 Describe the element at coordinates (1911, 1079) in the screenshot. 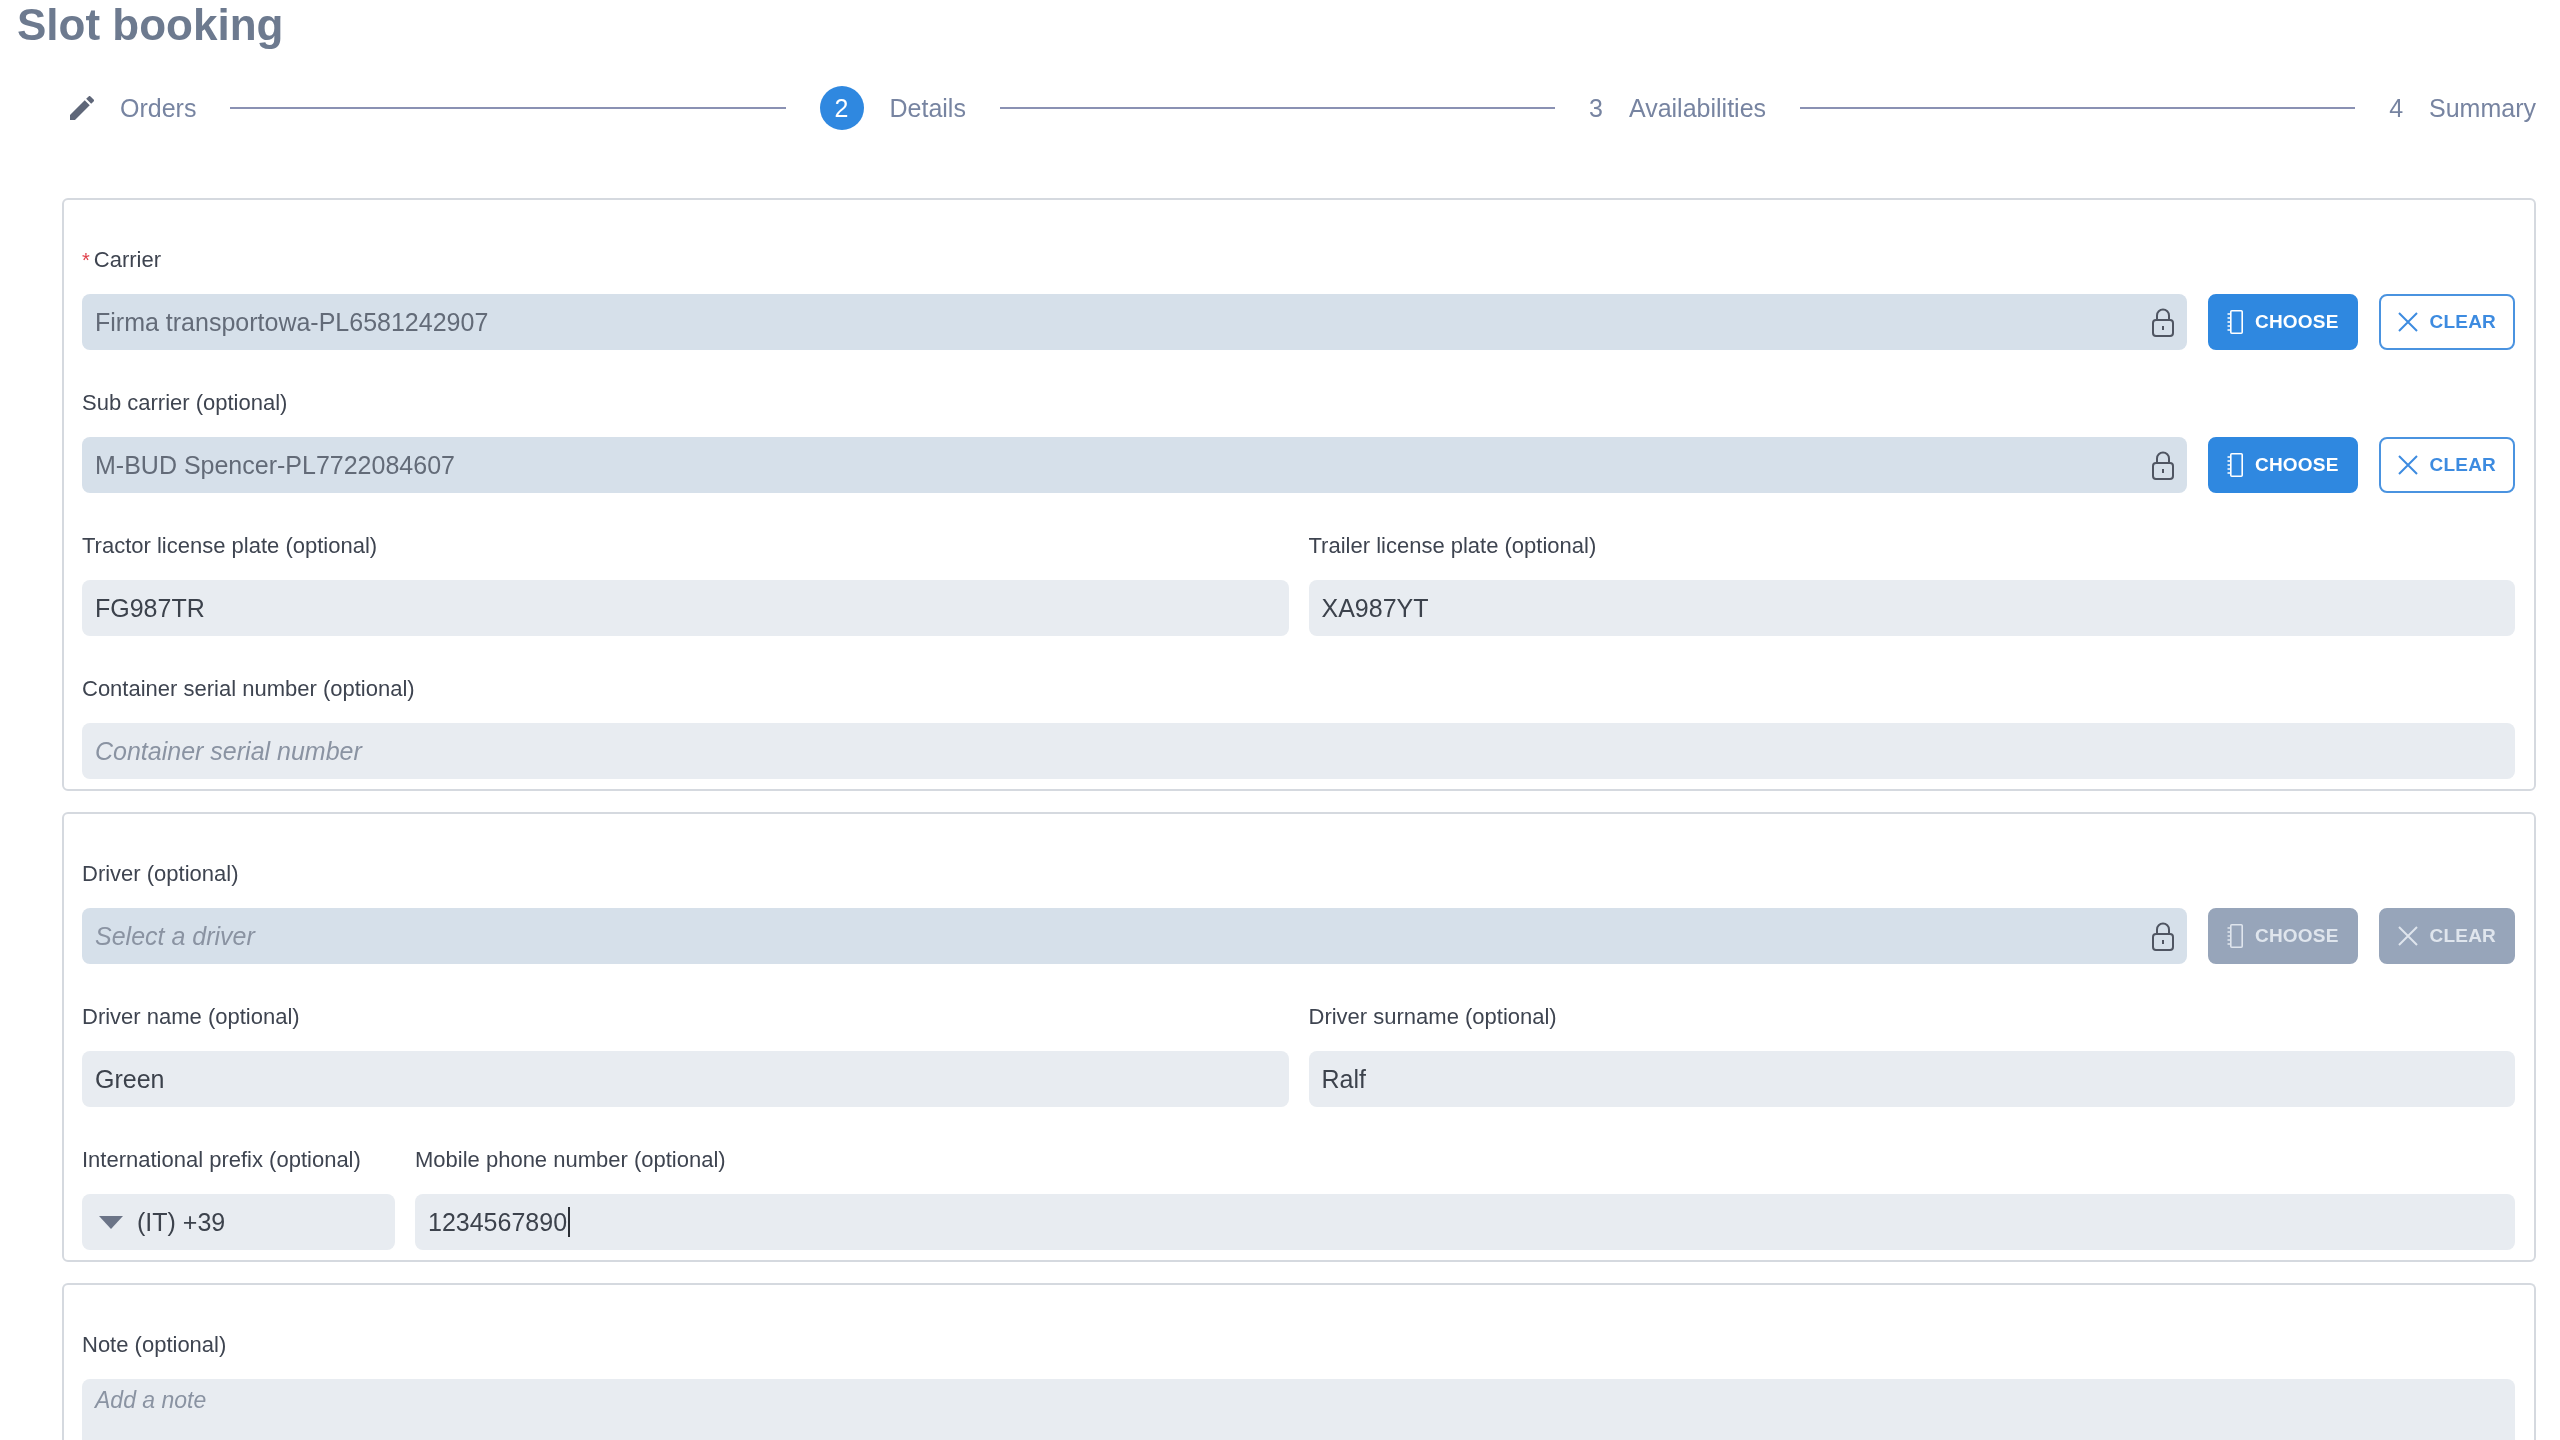

I see `text-field: Ralf` at that location.